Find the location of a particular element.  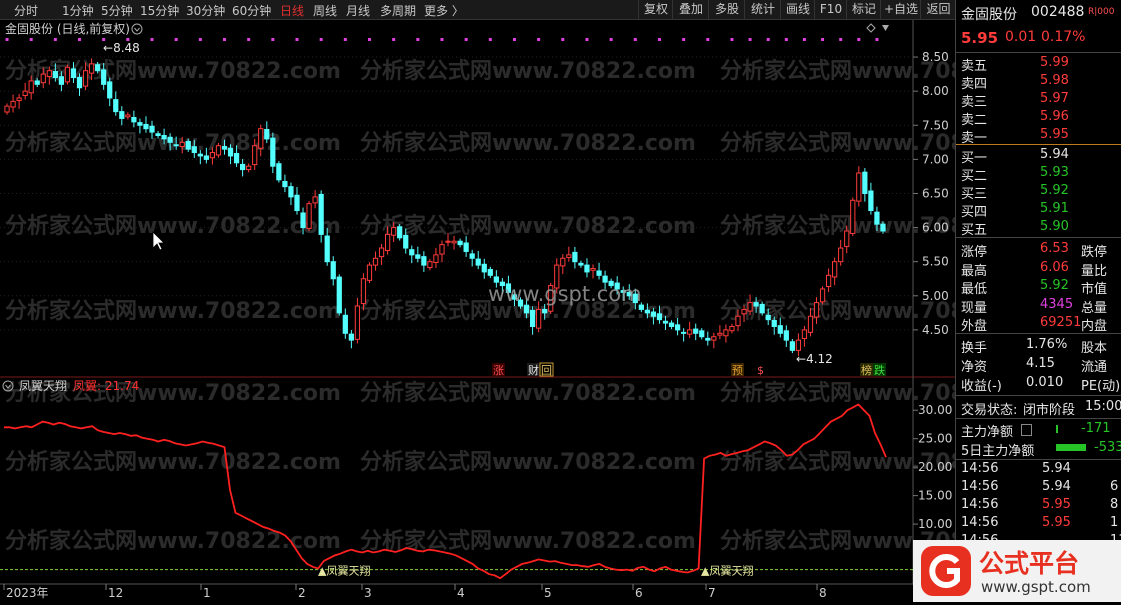

tick-row: 14:56 5.94 6 is located at coordinates (1038, 488).